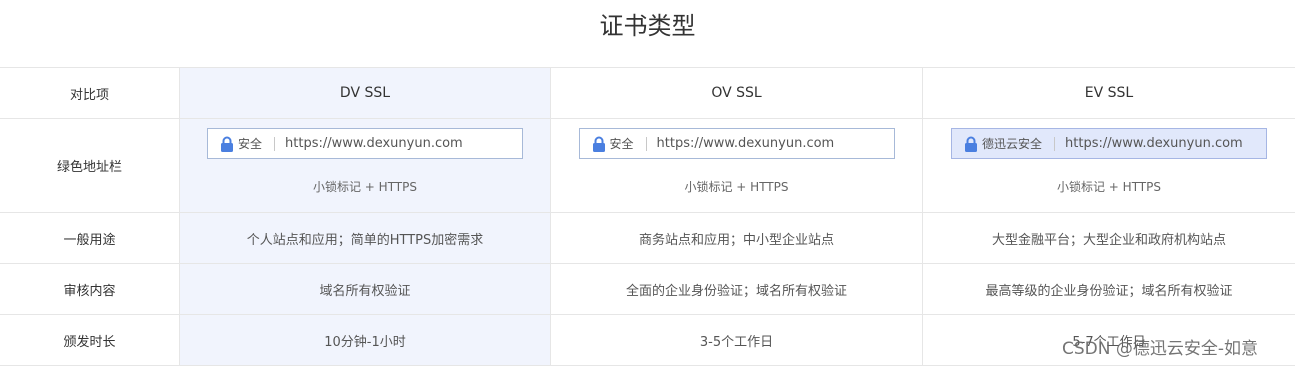 The width and height of the screenshot is (1295, 366). I want to click on usage-ev: 大型金融平台；大型企业和政府机构站点, so click(1109, 238).